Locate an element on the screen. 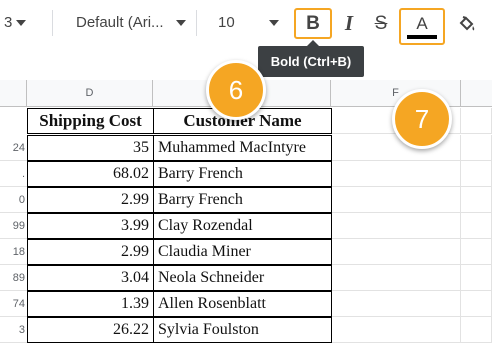 This screenshot has height=347, width=492. column-header-g is located at coordinates (476, 93).